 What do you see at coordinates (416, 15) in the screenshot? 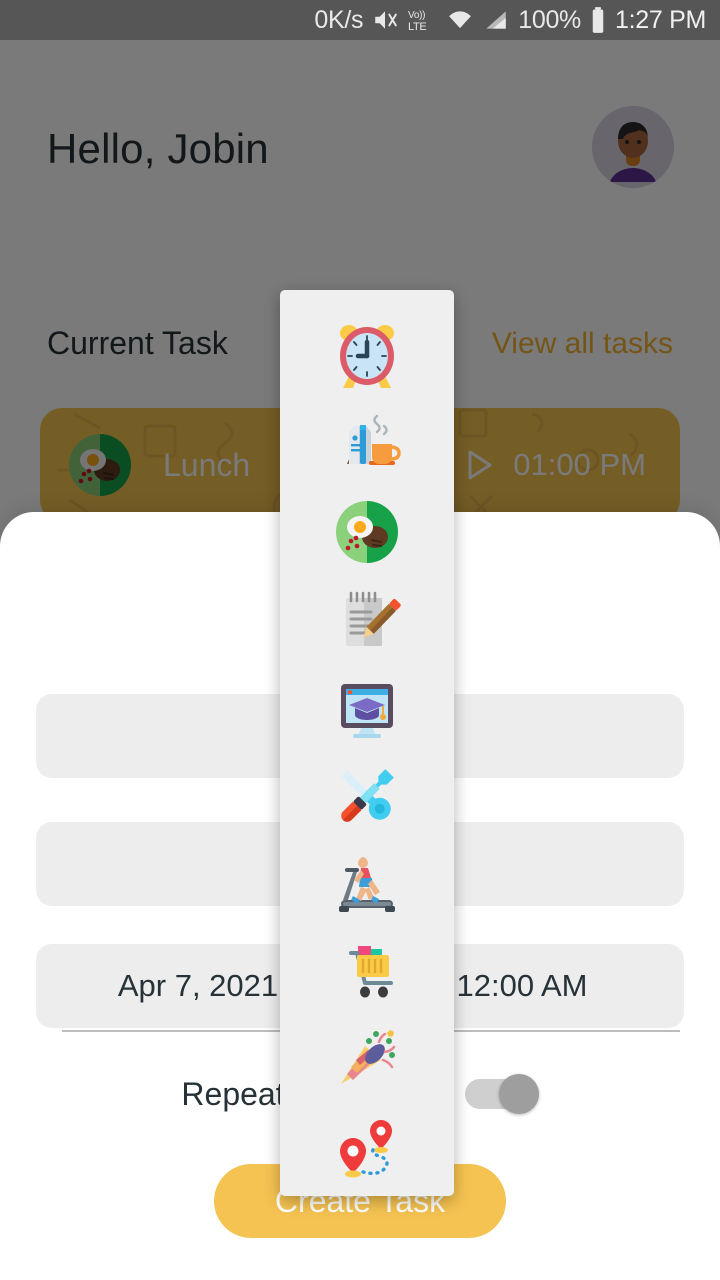
I see `svg-text: Vo))` at bounding box center [416, 15].